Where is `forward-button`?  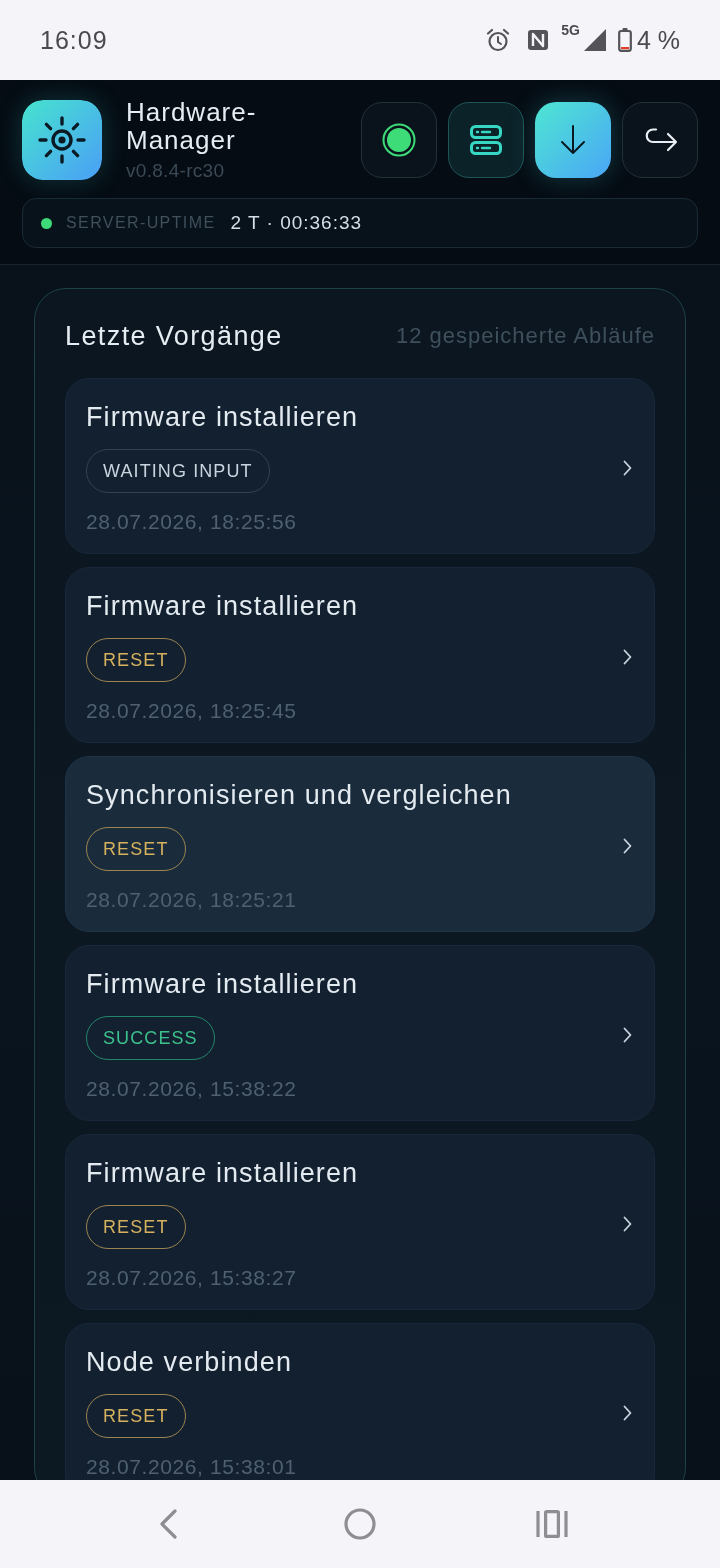
forward-button is located at coordinates (660, 140).